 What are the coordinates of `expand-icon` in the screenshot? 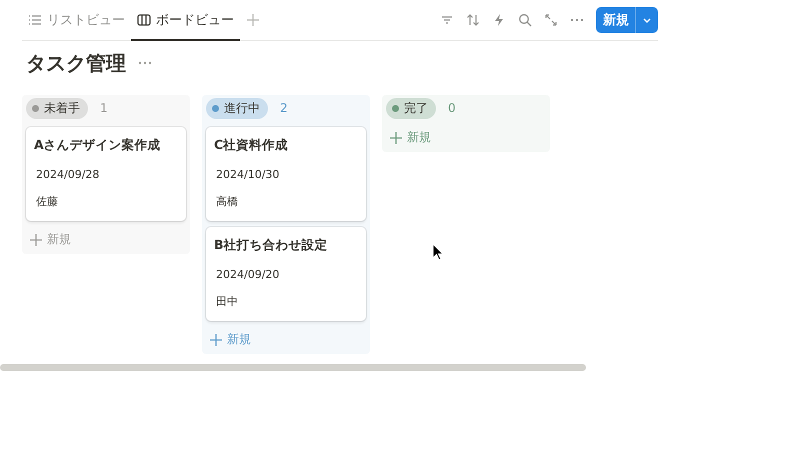 It's located at (551, 20).